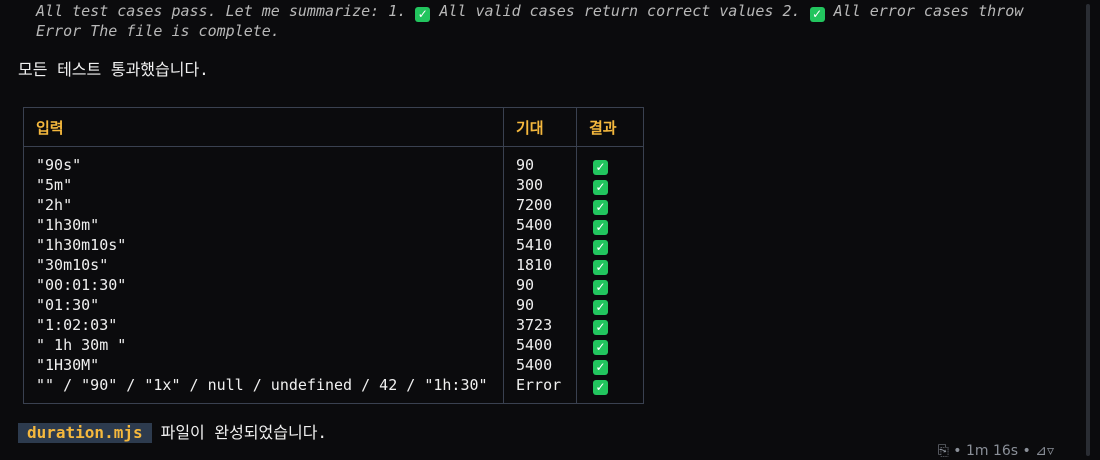  I want to click on table-row: "00:01:30" 90 ✓, so click(333, 285).